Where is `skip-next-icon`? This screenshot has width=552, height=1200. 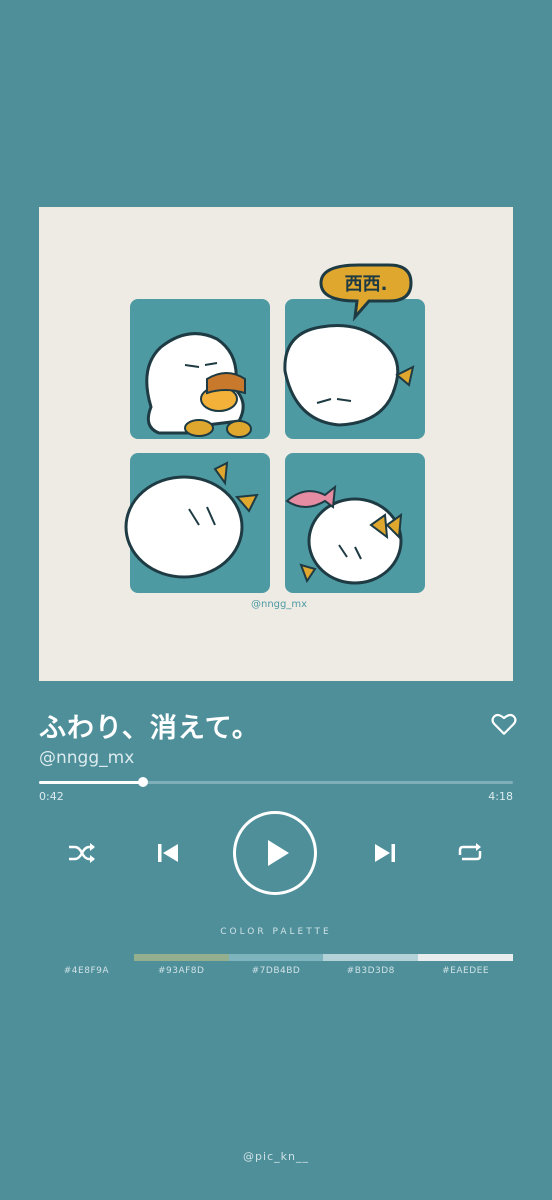 skip-next-icon is located at coordinates (385, 853).